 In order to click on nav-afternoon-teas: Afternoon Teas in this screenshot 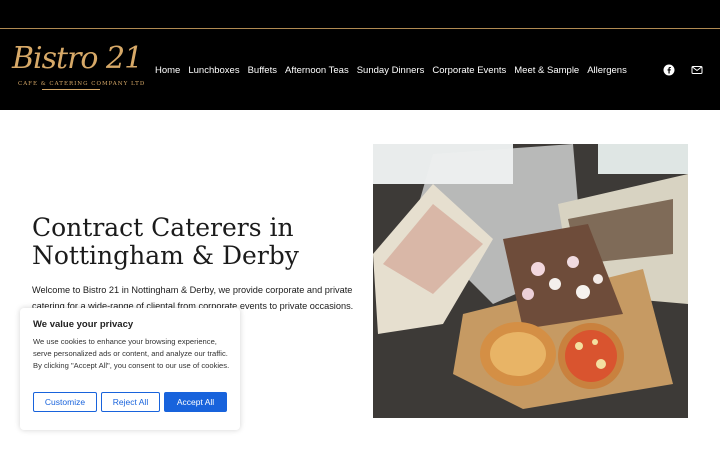, I will do `click(317, 70)`.